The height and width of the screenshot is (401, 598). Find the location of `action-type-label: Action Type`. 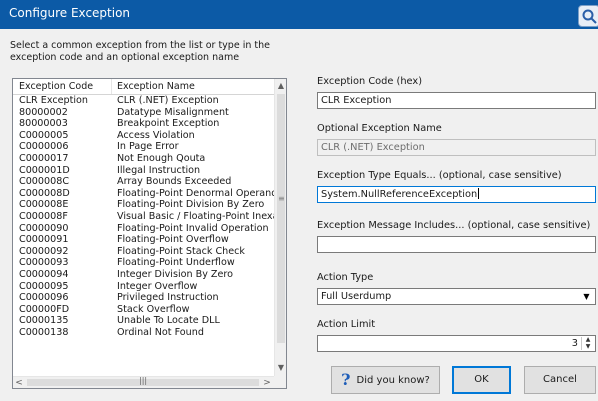

action-type-label: Action Type is located at coordinates (345, 277).